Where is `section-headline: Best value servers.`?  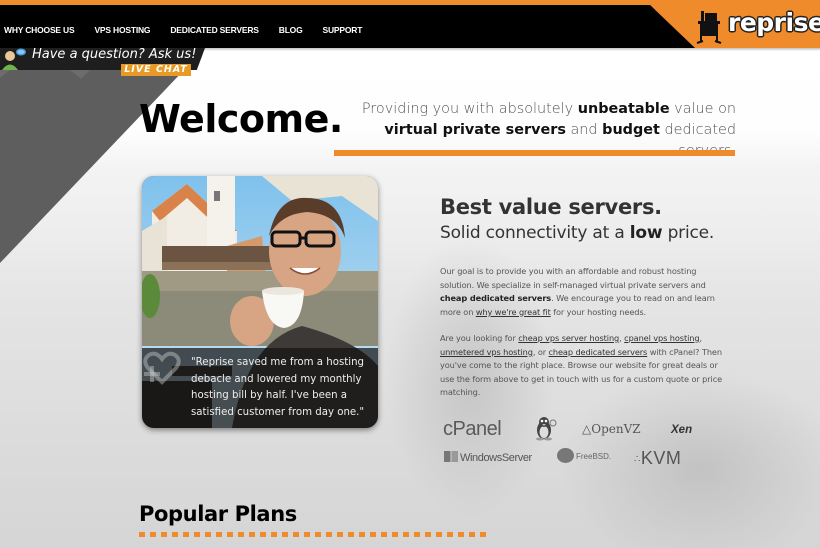 section-headline: Best value servers. is located at coordinates (551, 207).